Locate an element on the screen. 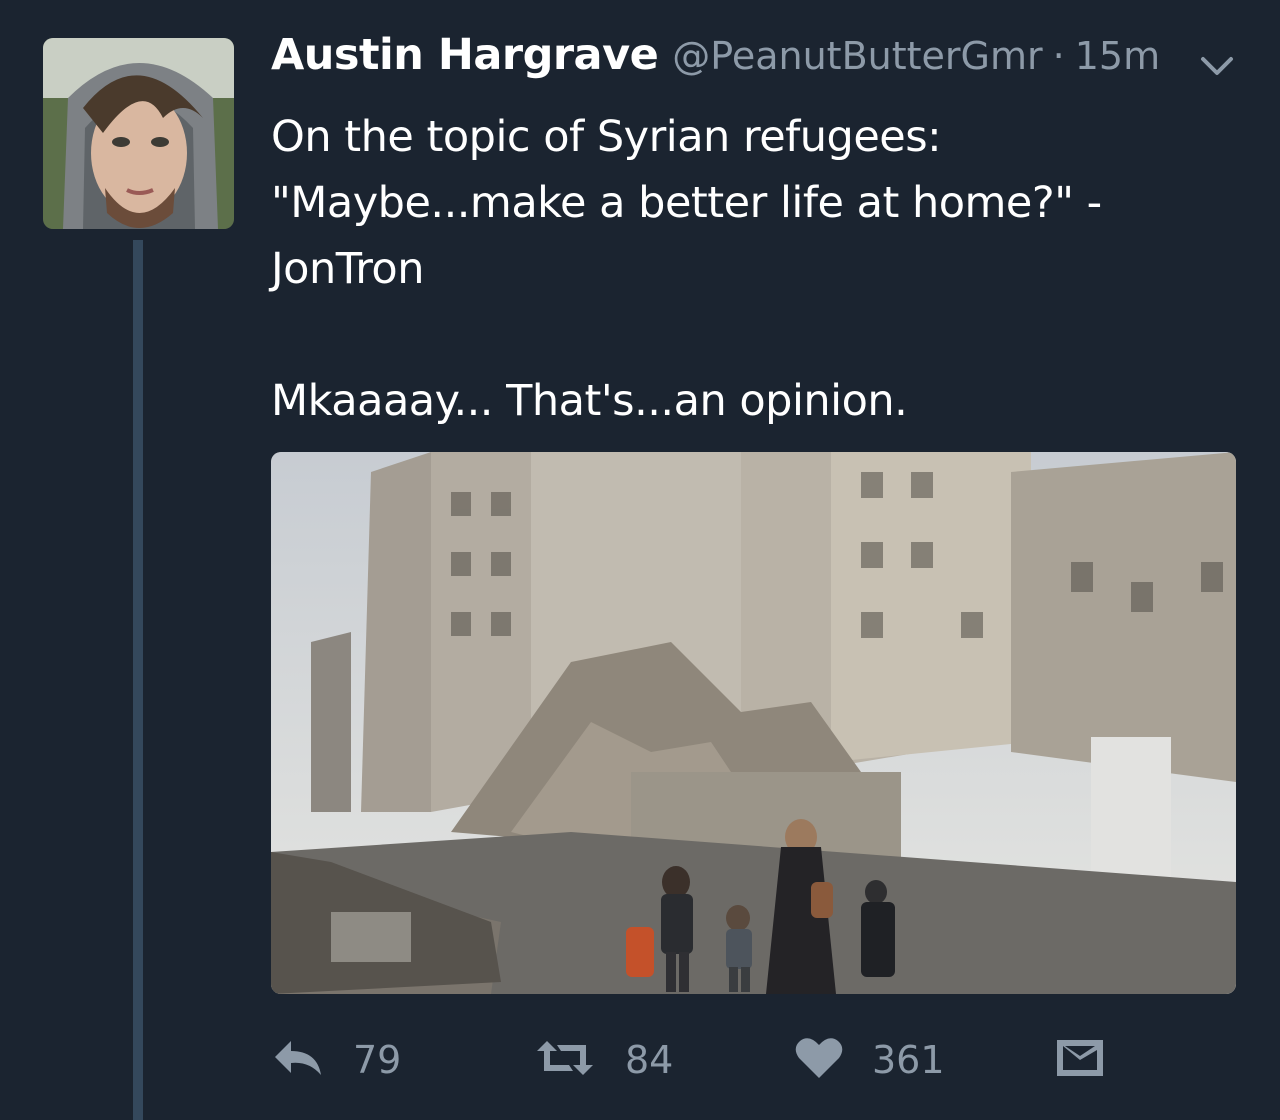  avatar is located at coordinates (138, 133).